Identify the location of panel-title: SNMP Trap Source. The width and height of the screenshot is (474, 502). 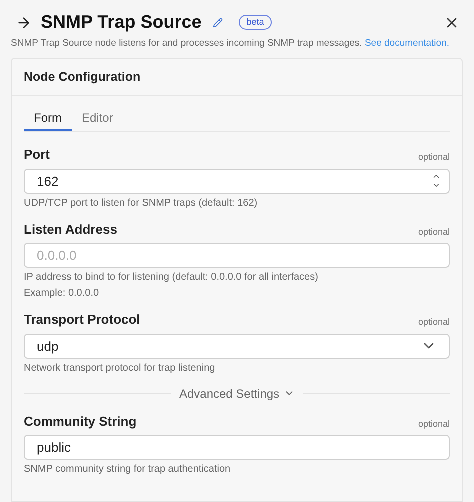
(121, 22).